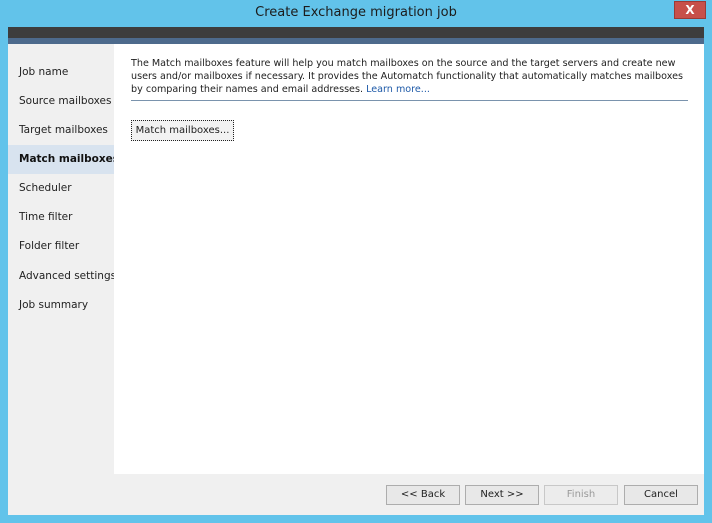  I want to click on divider, so click(409, 100).